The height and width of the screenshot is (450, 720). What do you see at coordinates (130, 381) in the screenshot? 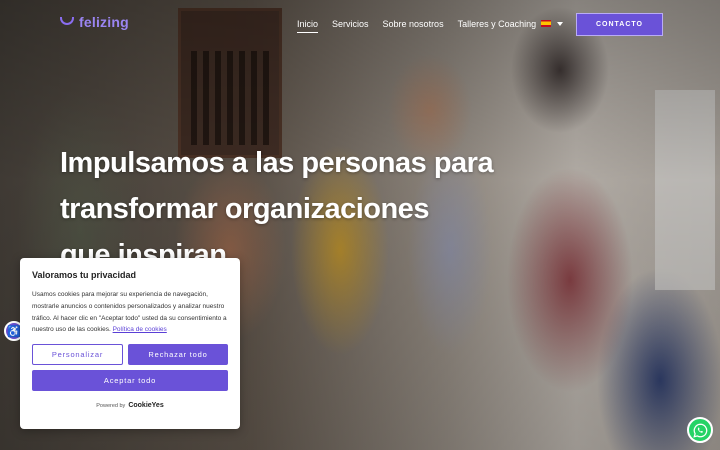
I see `accept-all-button: Aceptar todo` at bounding box center [130, 381].